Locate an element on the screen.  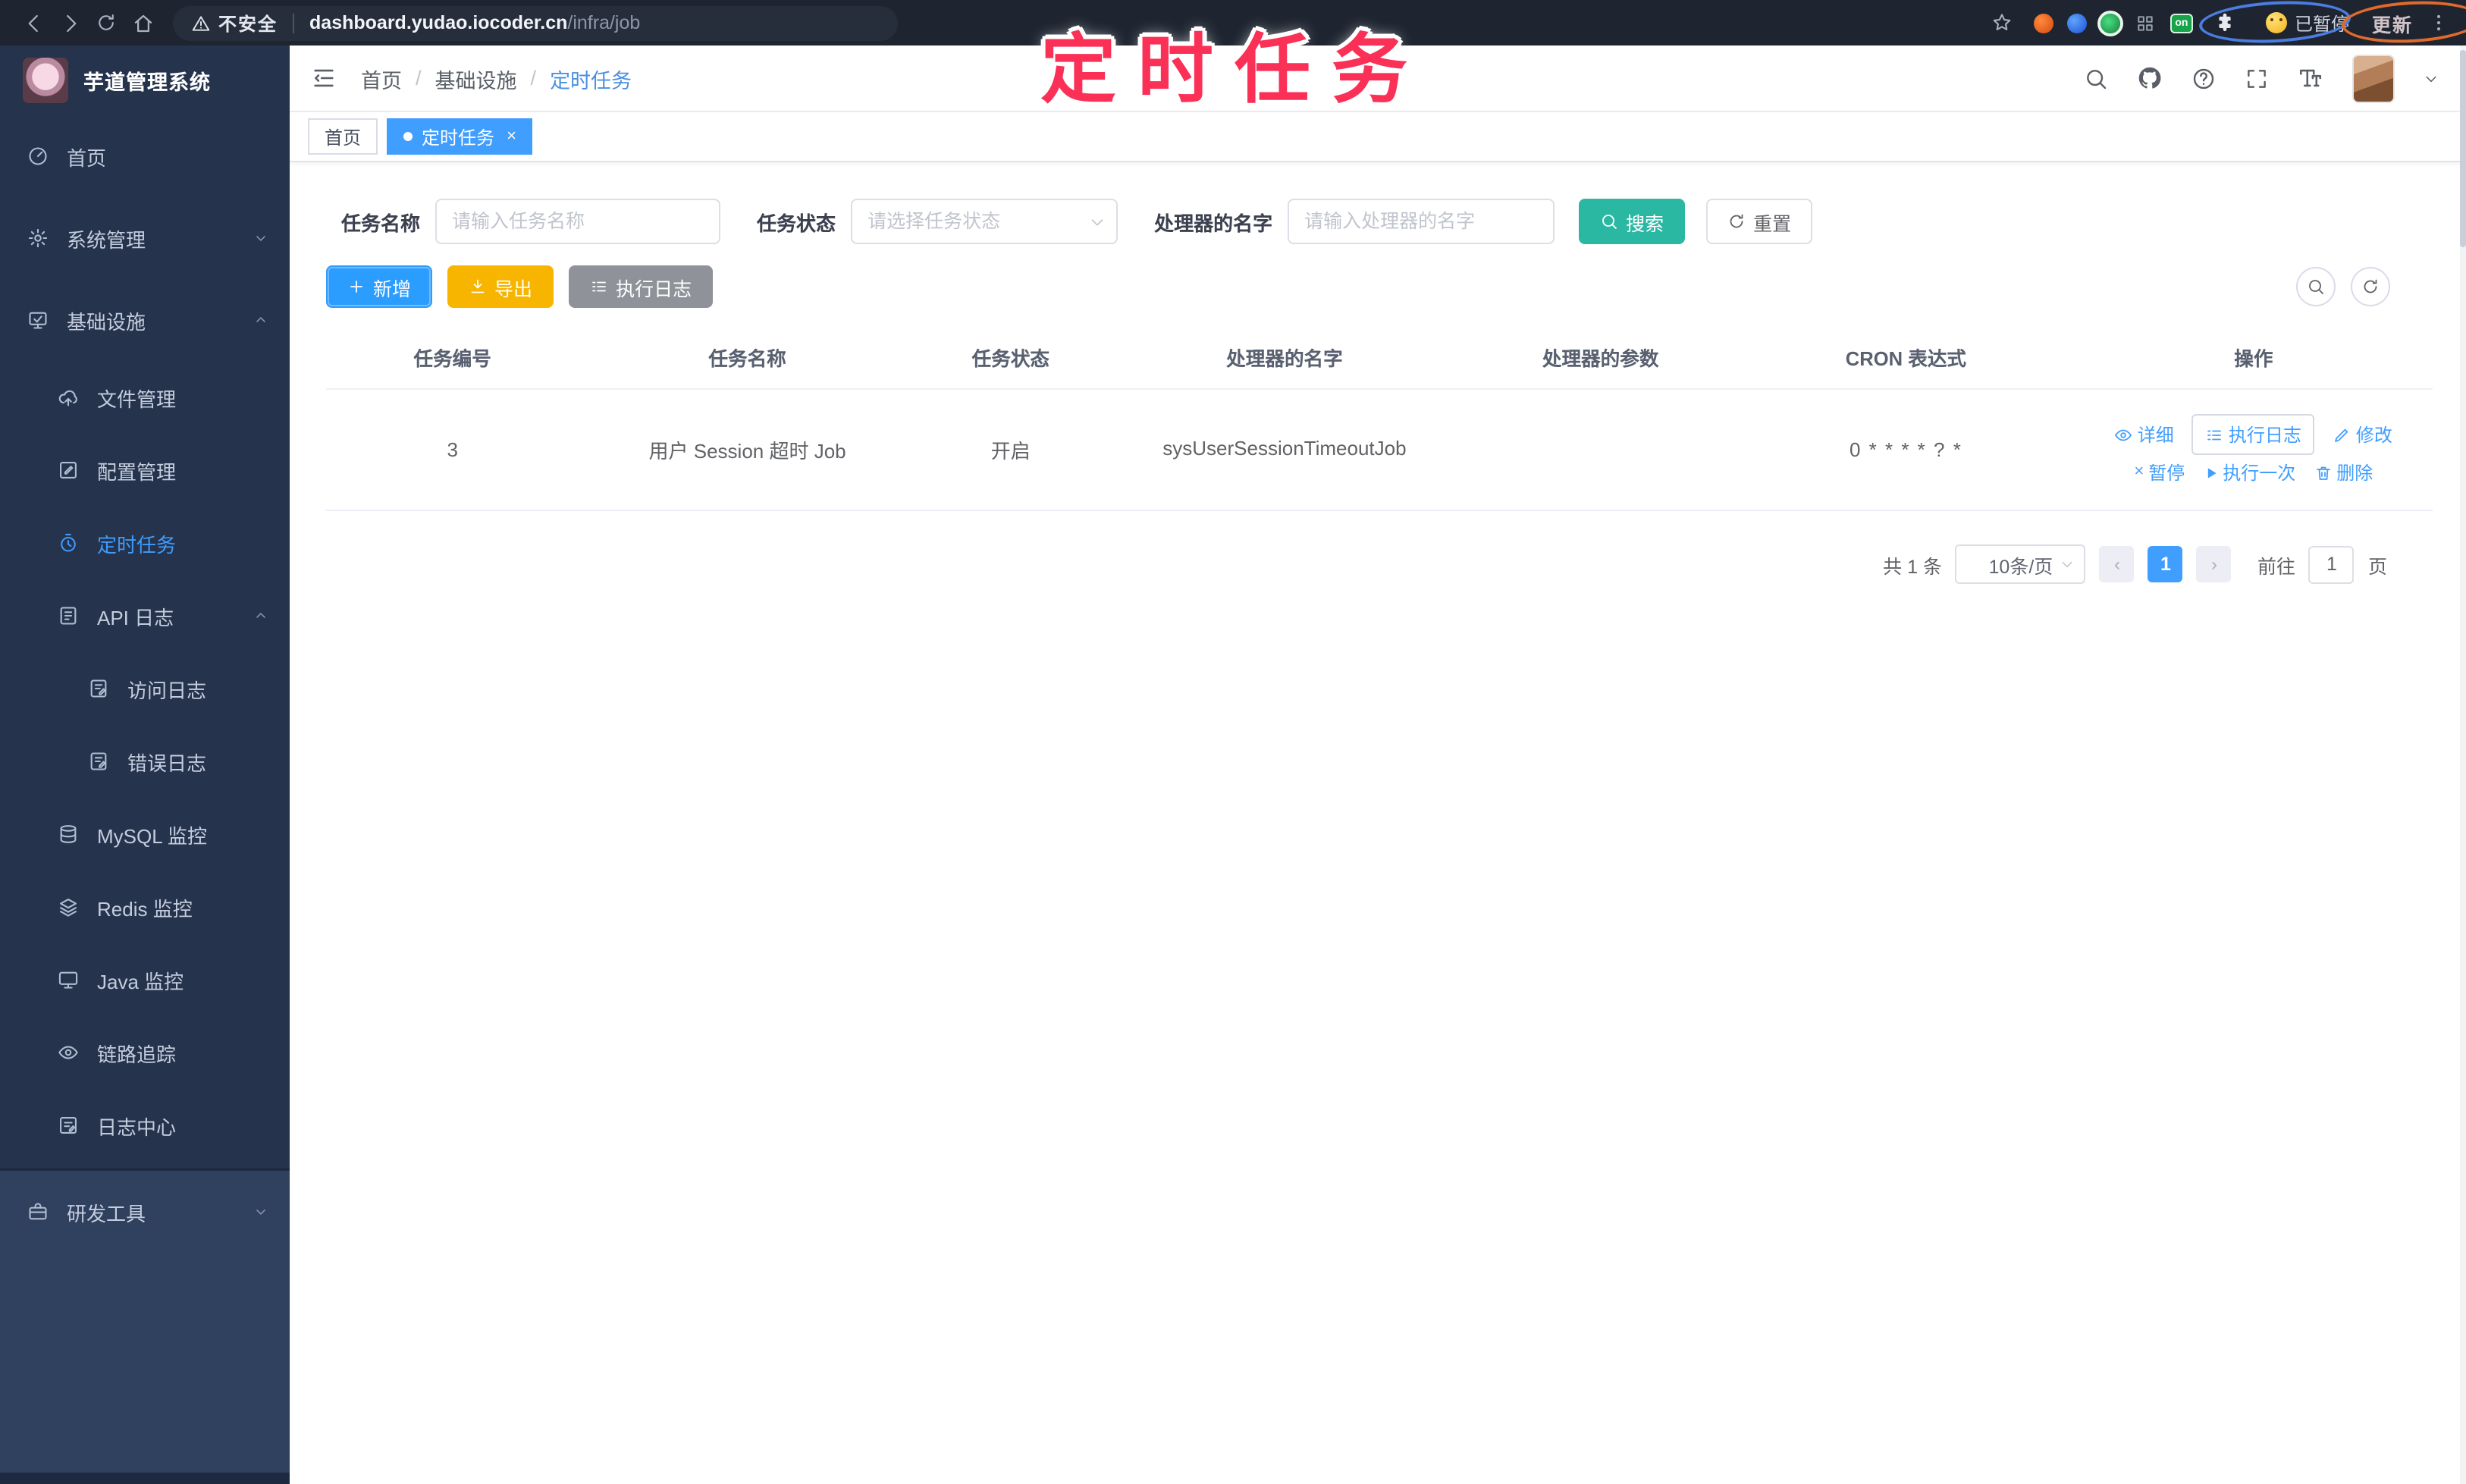
github-icon is located at coordinates (2150, 78).